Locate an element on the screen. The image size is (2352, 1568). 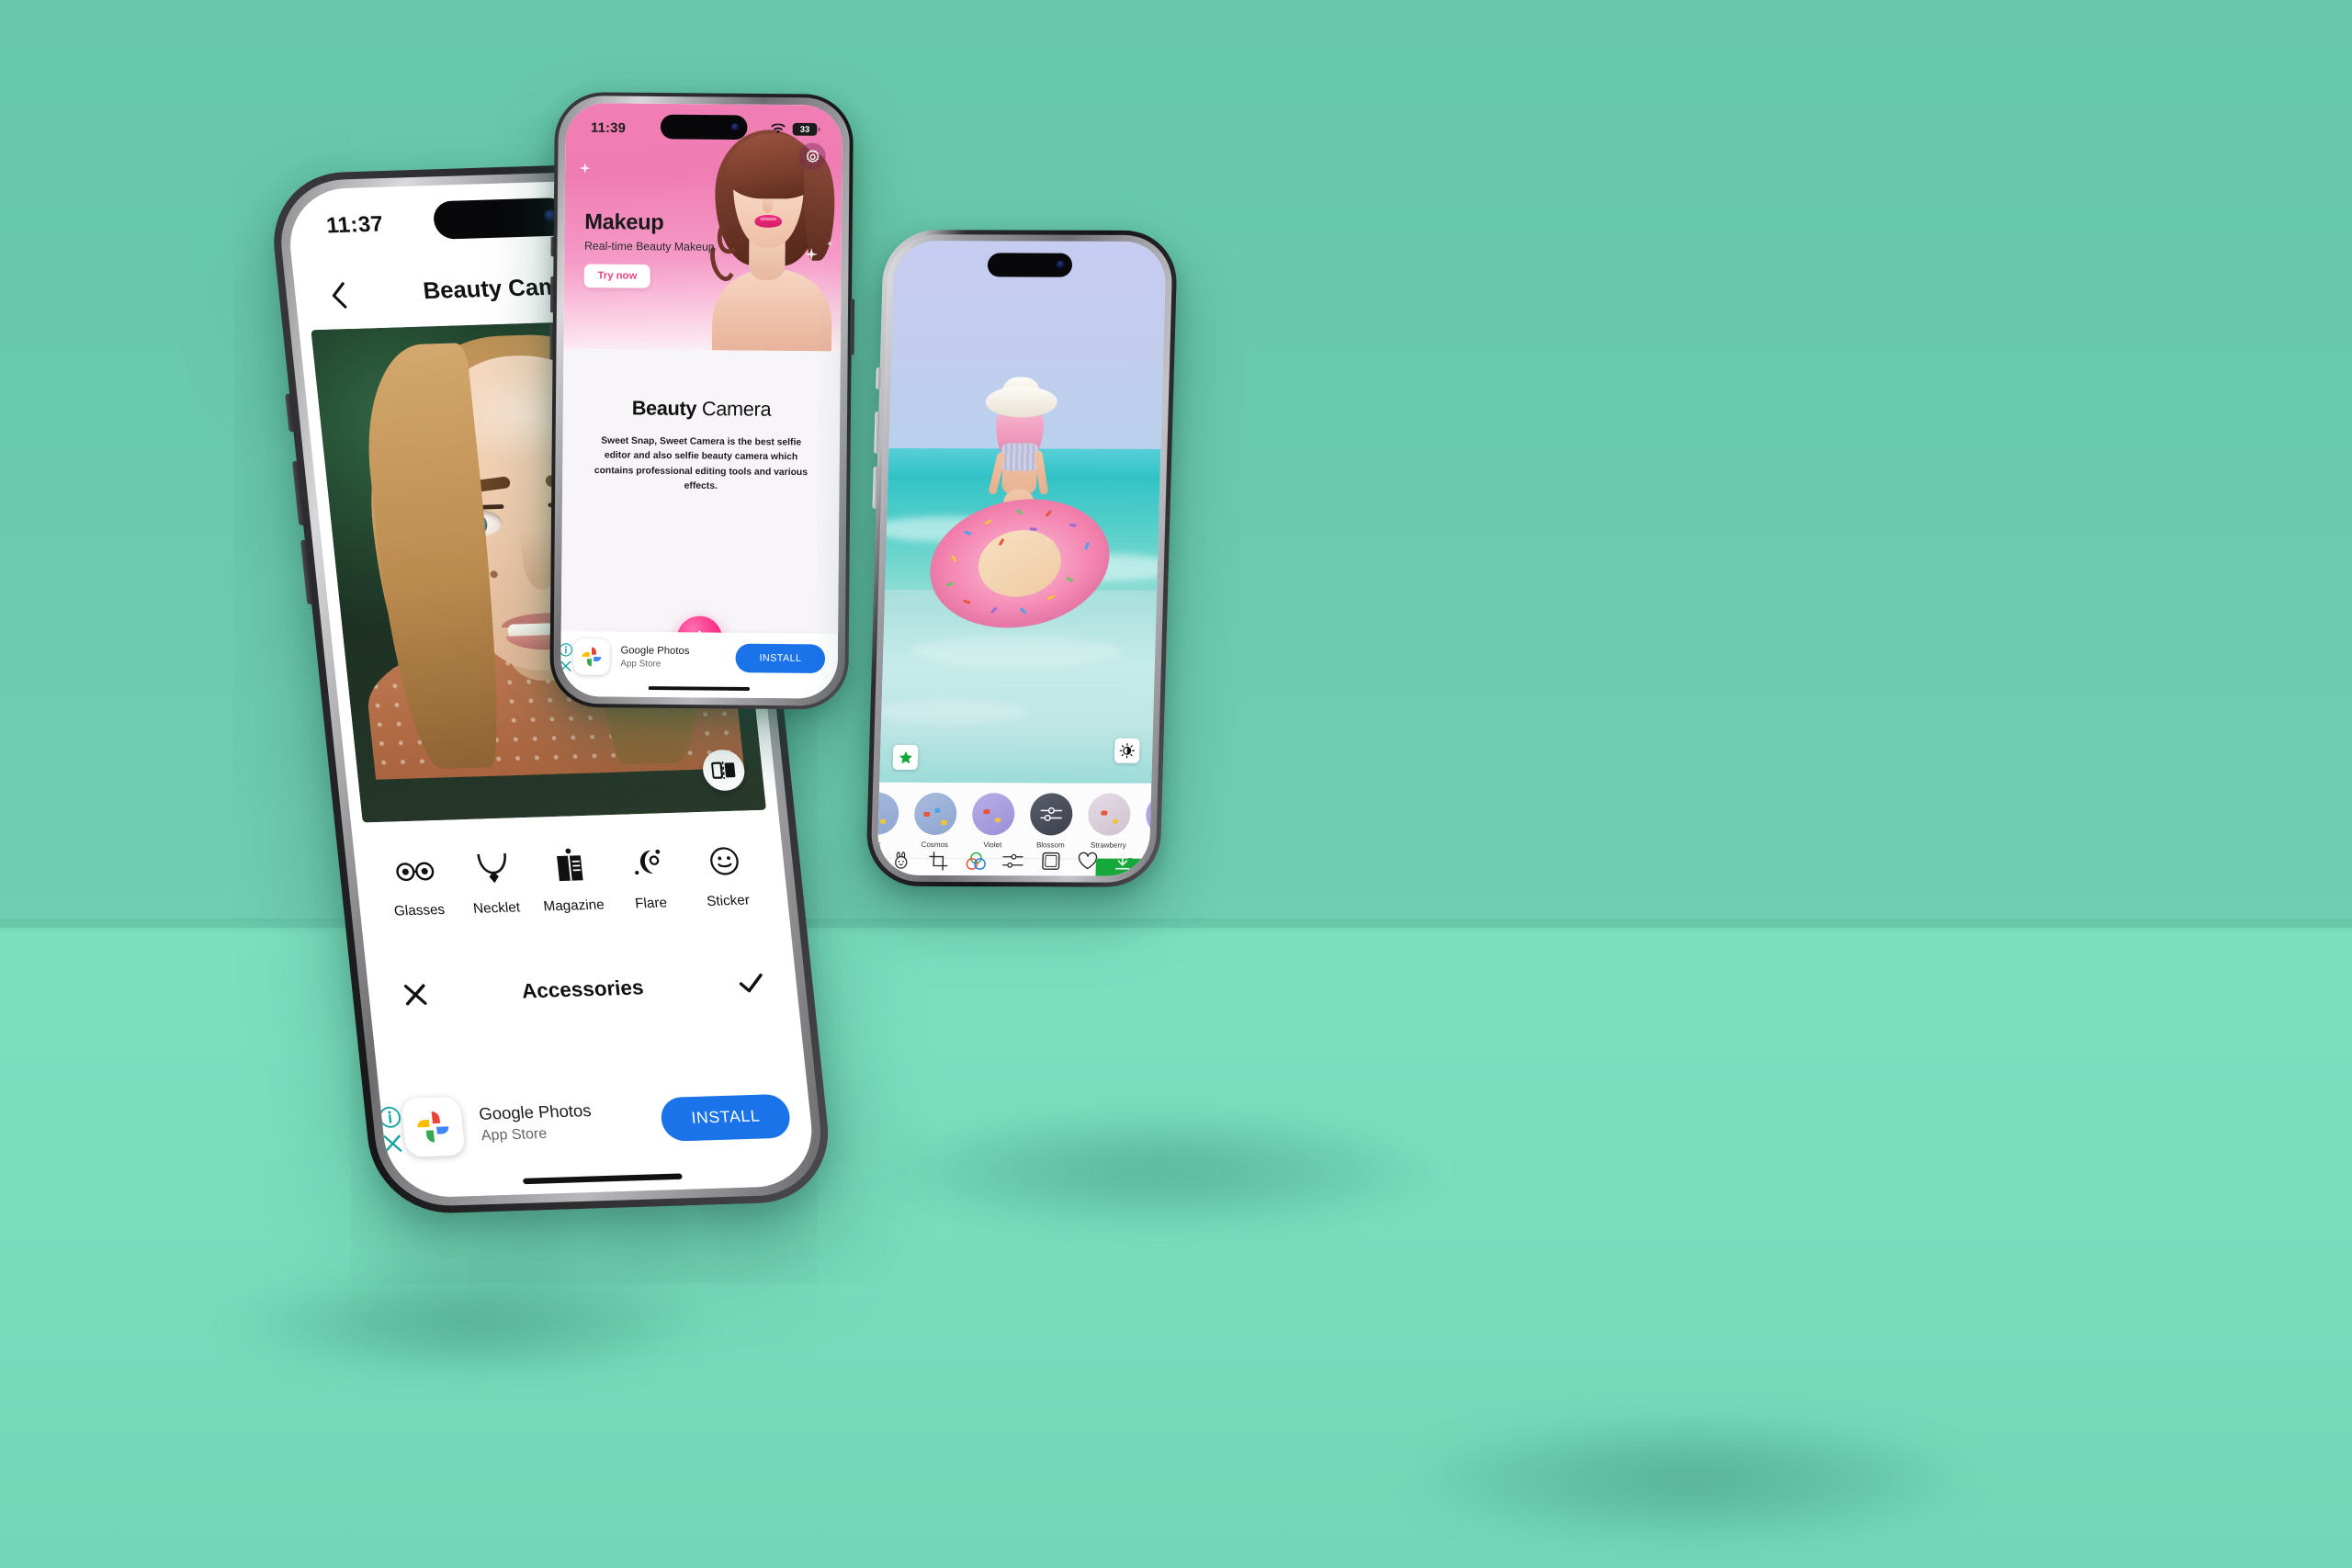
tool-magazine: Magazine is located at coordinates (571, 881).